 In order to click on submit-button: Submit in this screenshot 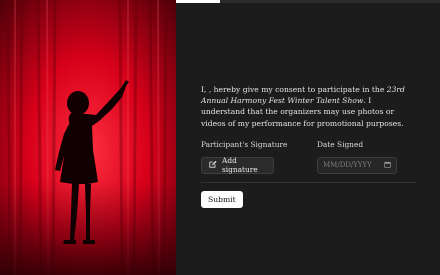, I will do `click(222, 199)`.